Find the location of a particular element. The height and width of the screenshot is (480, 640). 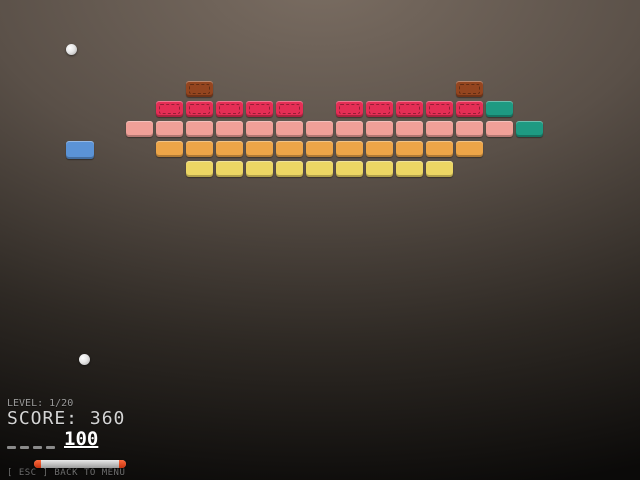

paddle is located at coordinates (80, 464).